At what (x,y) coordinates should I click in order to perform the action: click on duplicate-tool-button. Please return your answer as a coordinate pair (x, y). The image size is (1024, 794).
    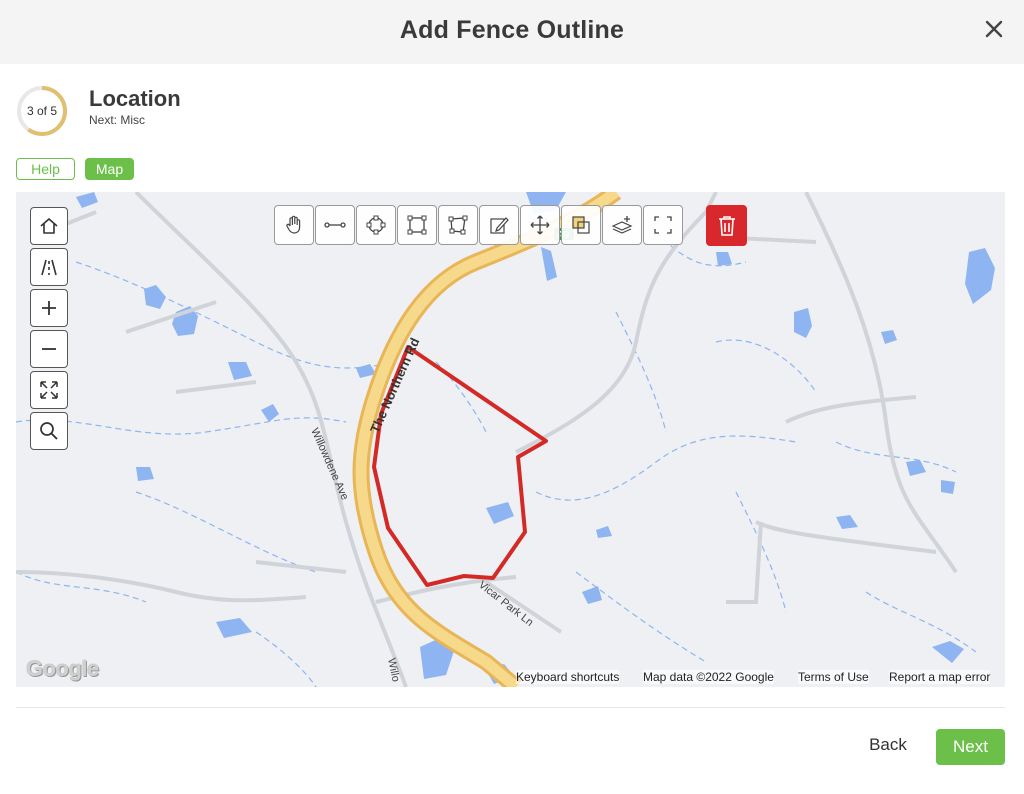
    Looking at the image, I should click on (581, 225).